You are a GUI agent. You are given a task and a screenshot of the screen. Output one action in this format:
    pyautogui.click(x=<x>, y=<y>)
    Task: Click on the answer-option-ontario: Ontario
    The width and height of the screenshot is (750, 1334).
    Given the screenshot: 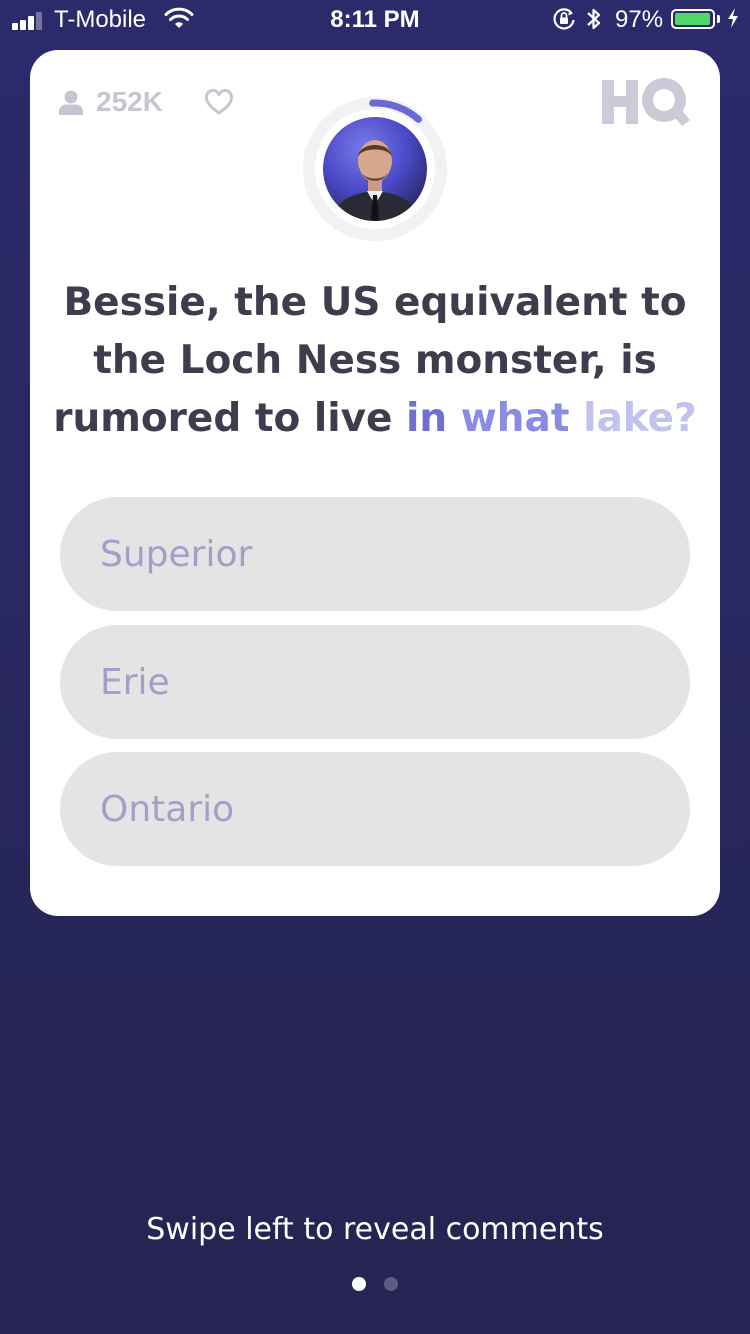 What is the action you would take?
    pyautogui.click(x=375, y=809)
    